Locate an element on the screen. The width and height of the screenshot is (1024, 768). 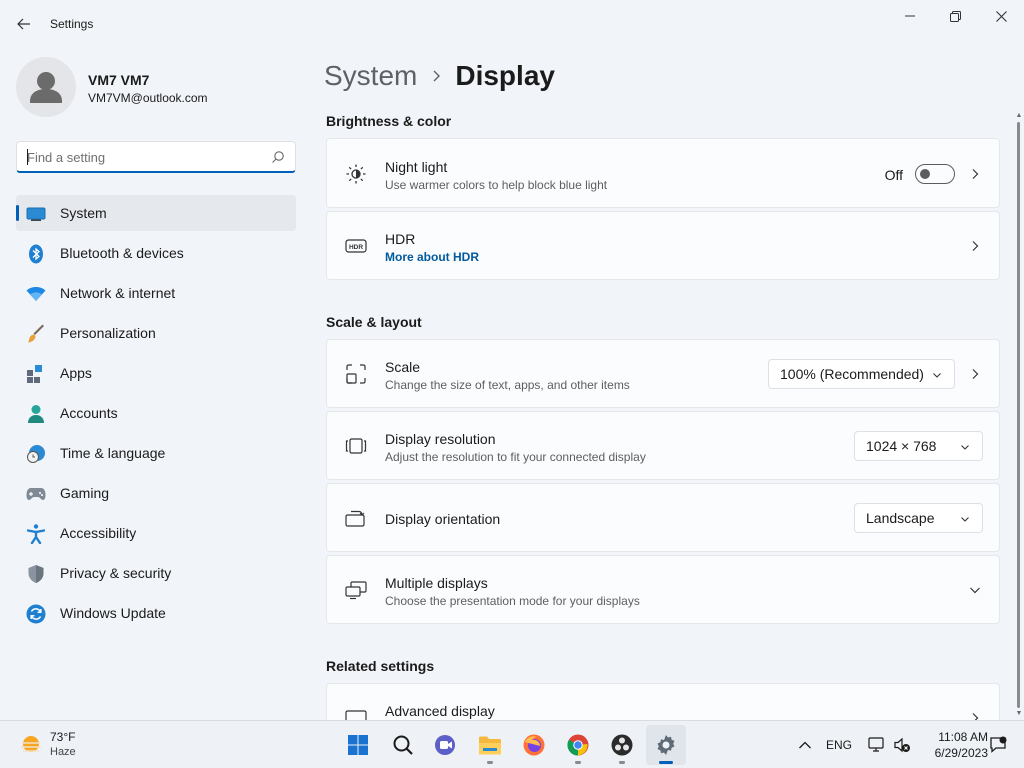
card-title: HDR is located at coordinates (400, 239).